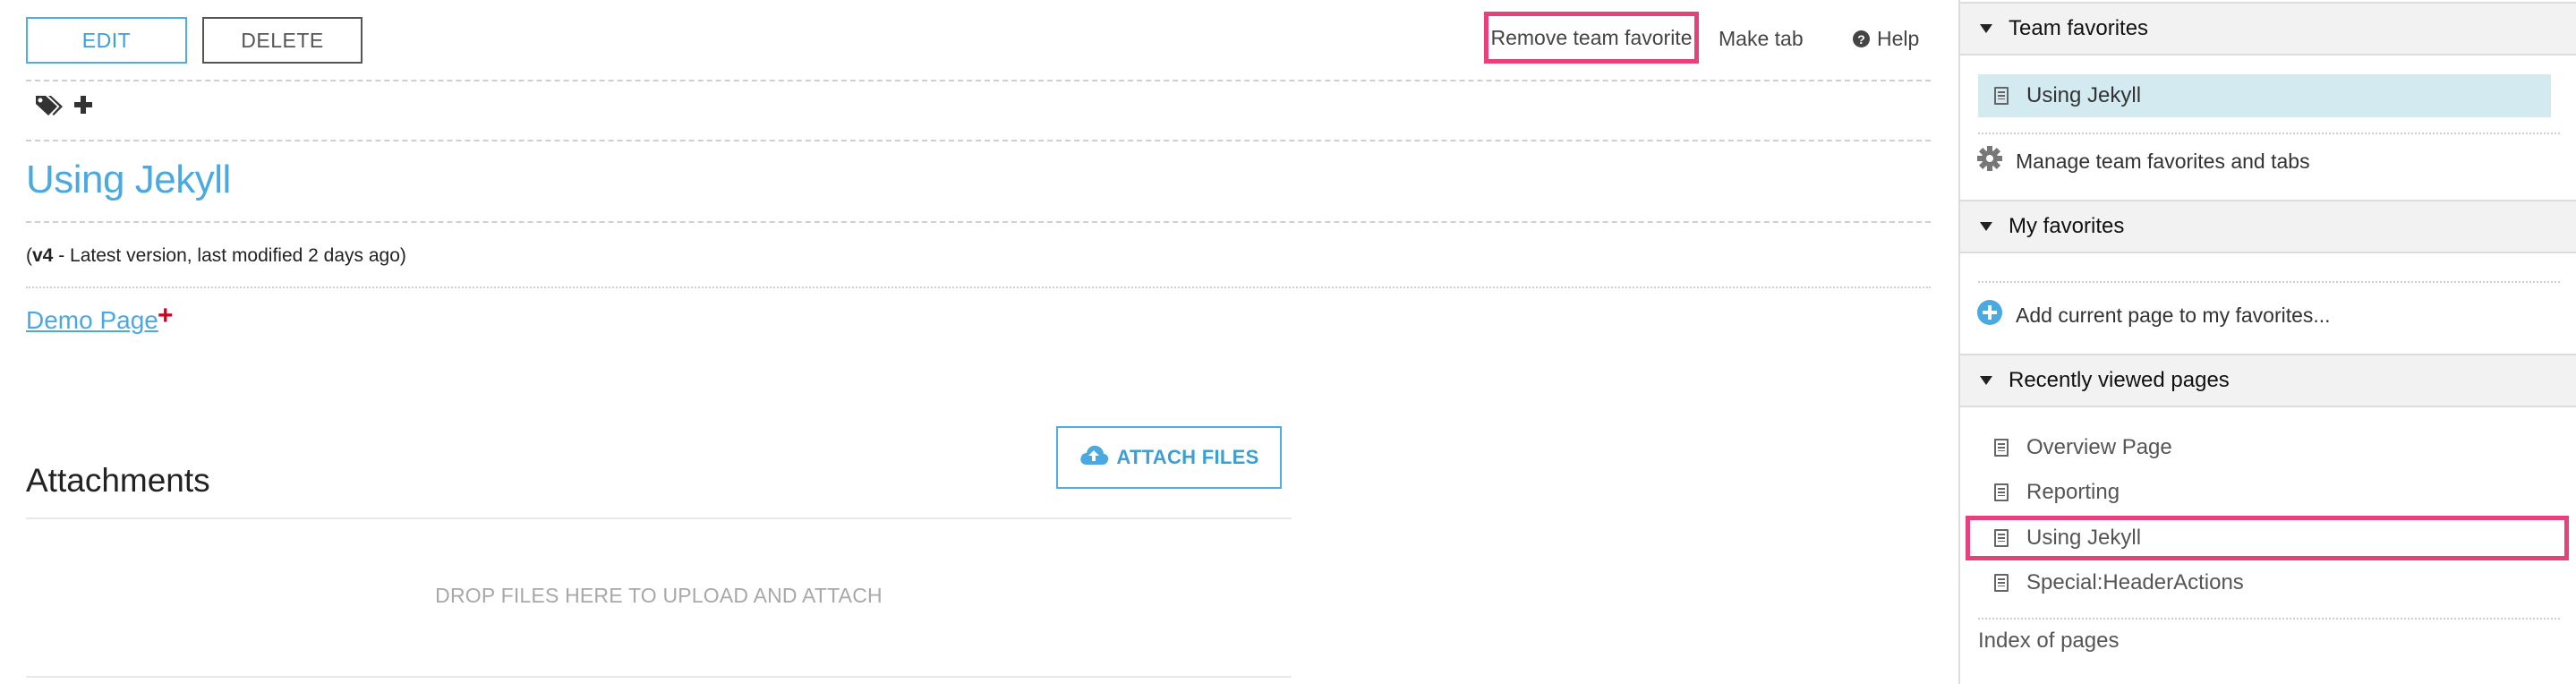  I want to click on index-of-pages-link: Index of pages, so click(2048, 641).